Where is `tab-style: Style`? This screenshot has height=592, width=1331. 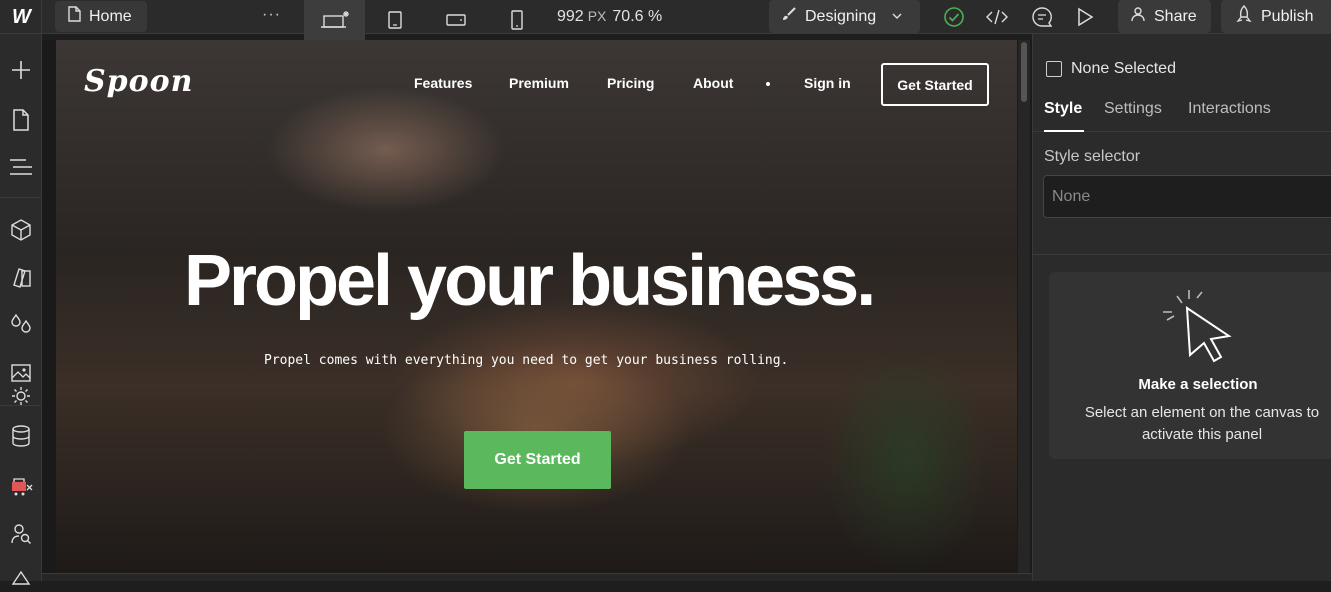 tab-style: Style is located at coordinates (1063, 109).